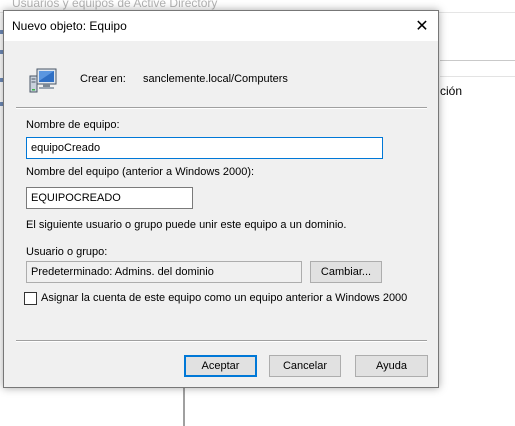 The height and width of the screenshot is (426, 515). Describe the element at coordinates (30, 298) in the screenshot. I see `pre2000-checkbox` at that location.